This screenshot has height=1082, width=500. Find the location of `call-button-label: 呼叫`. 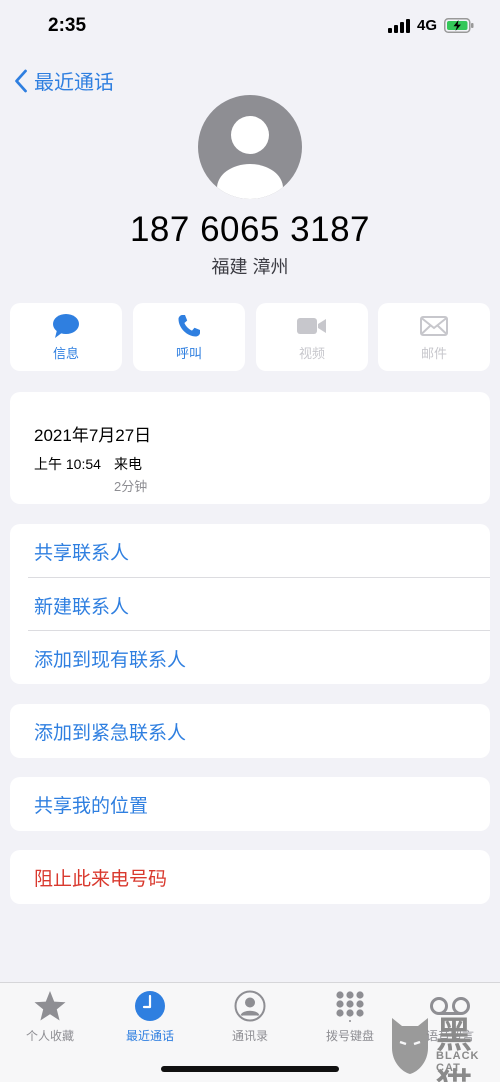

call-button-label: 呼叫 is located at coordinates (188, 353).